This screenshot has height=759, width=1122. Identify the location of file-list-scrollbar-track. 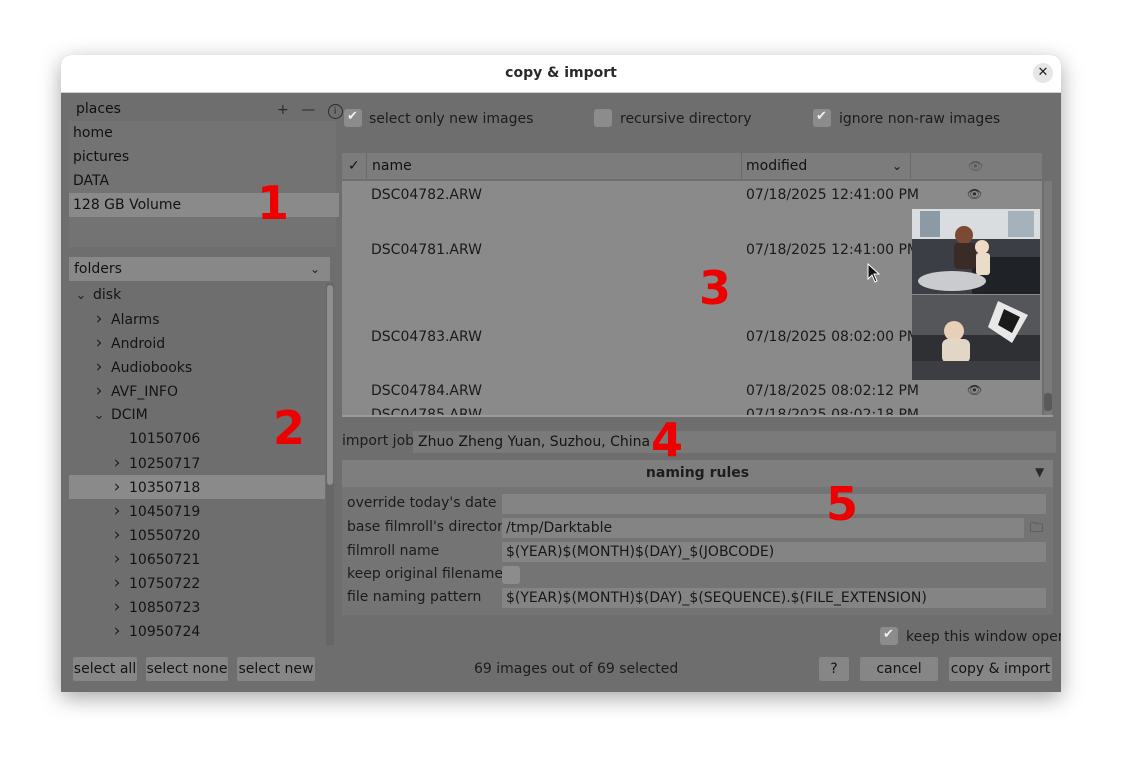
(1048, 298).